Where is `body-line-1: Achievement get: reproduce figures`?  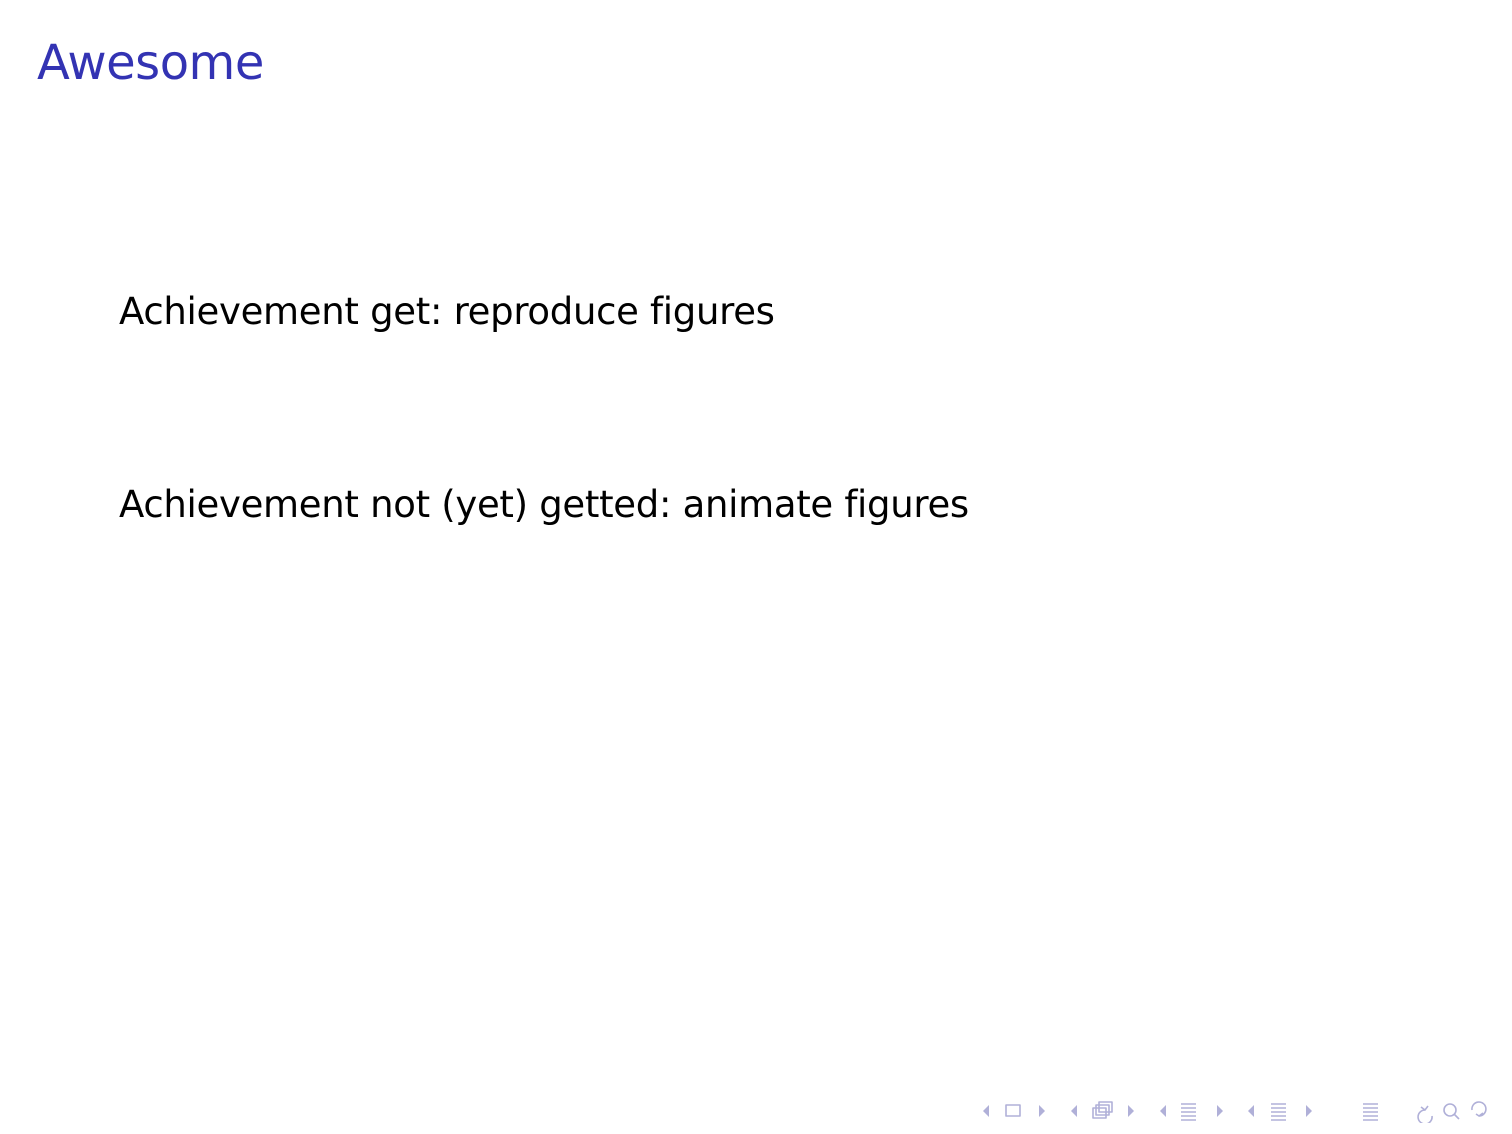
body-line-1: Achievement get: reproduce figures is located at coordinates (447, 311).